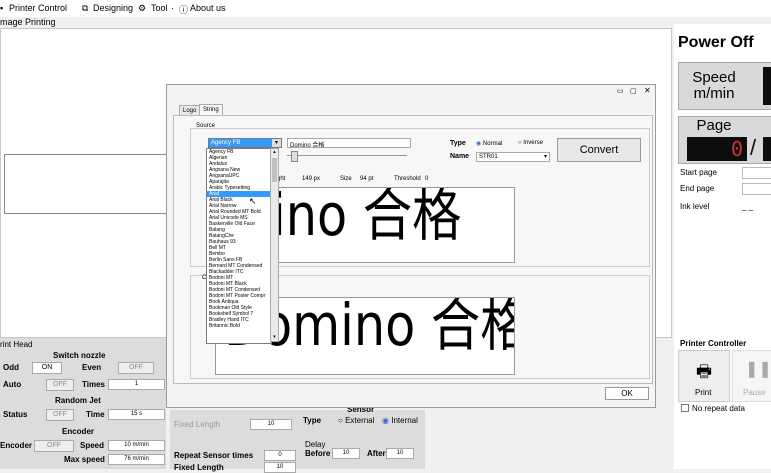 This screenshot has width=771, height=473. Describe the element at coordinates (113, 8) in the screenshot. I see `menu-designing: Designing` at that location.